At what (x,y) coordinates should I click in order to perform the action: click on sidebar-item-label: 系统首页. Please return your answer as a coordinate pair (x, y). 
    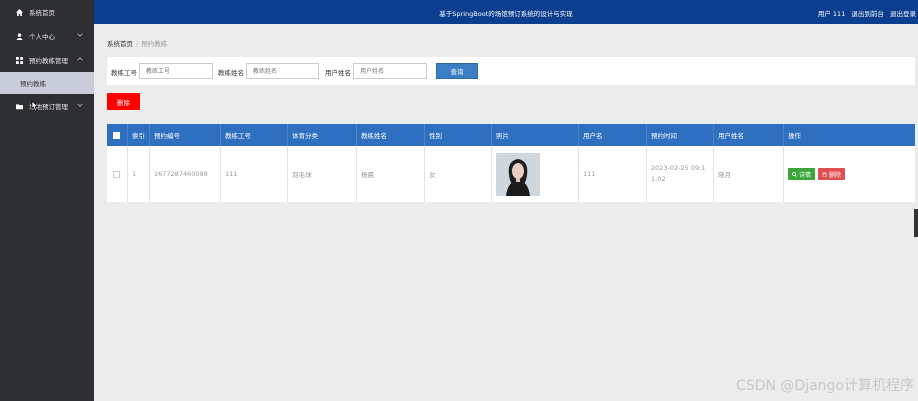
    Looking at the image, I should click on (42, 13).